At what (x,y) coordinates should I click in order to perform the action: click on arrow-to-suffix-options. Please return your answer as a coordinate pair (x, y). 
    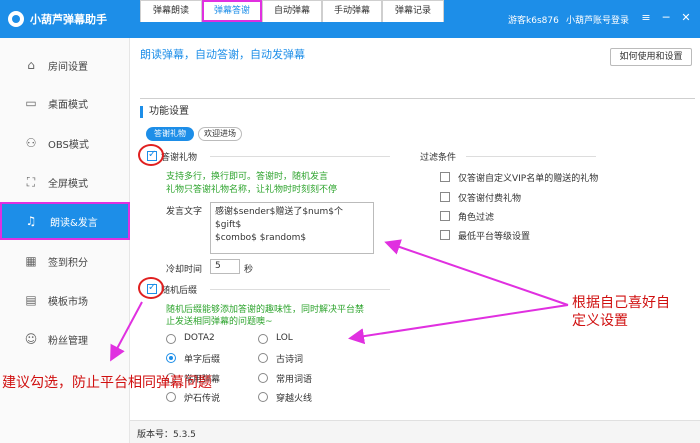
    Looking at the image, I should click on (458, 324).